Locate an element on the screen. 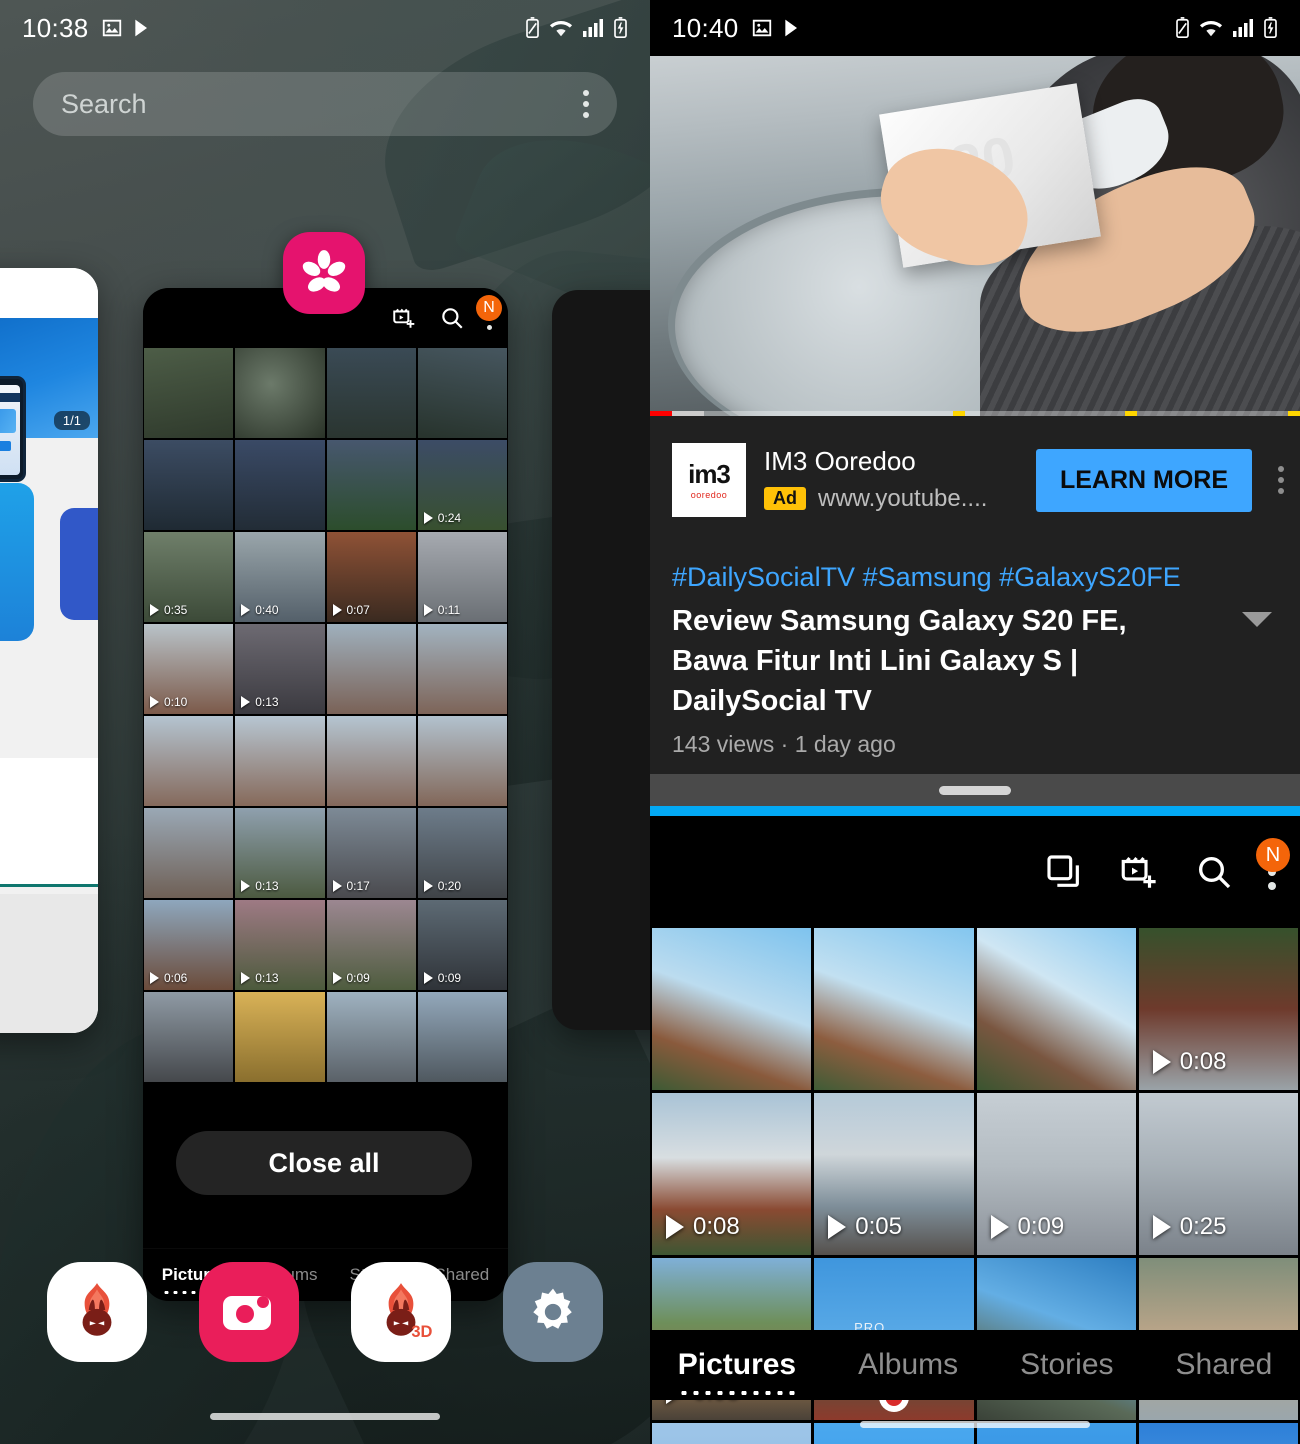 Image resolution: width=1300 pixels, height=1444 pixels. kebab-menu-icon is located at coordinates (586, 104).